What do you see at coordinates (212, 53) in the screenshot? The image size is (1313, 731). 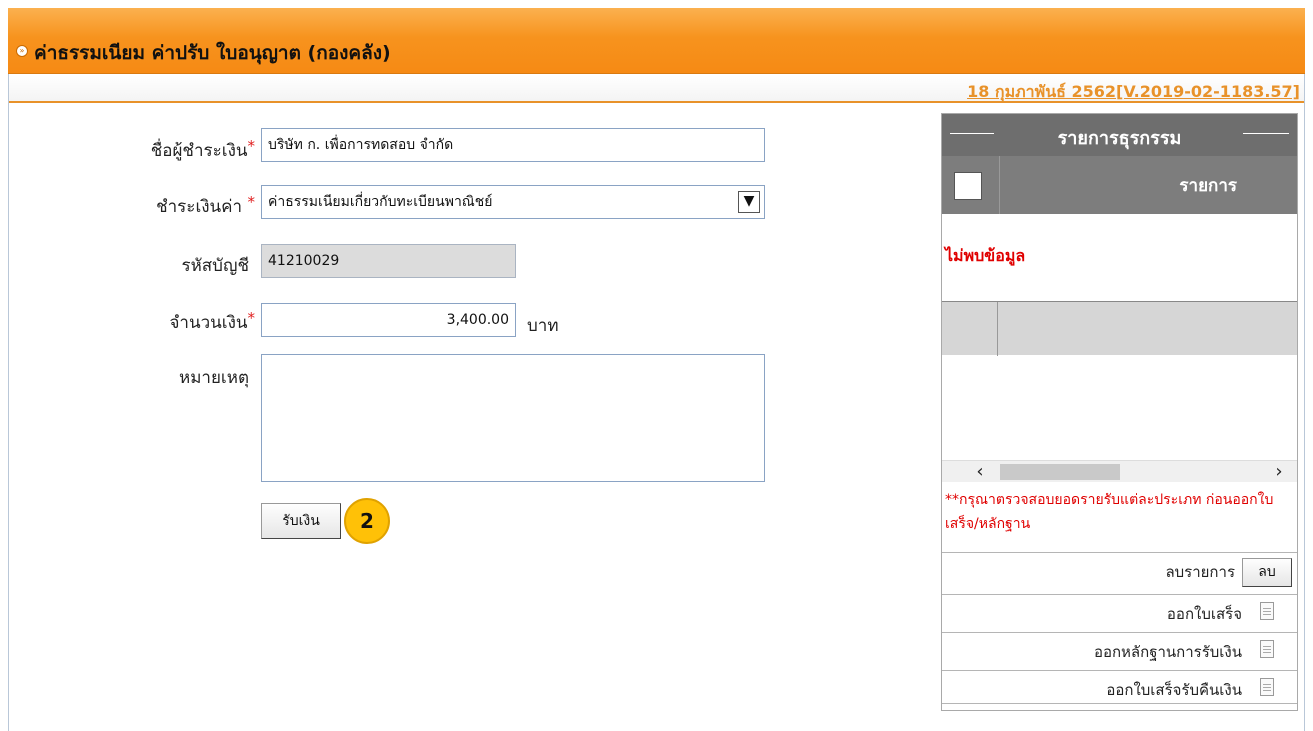 I see `page-title: ค่าธรรมเนียม ค่าปรับ ใบอนุญาต (กองคลัง)` at bounding box center [212, 53].